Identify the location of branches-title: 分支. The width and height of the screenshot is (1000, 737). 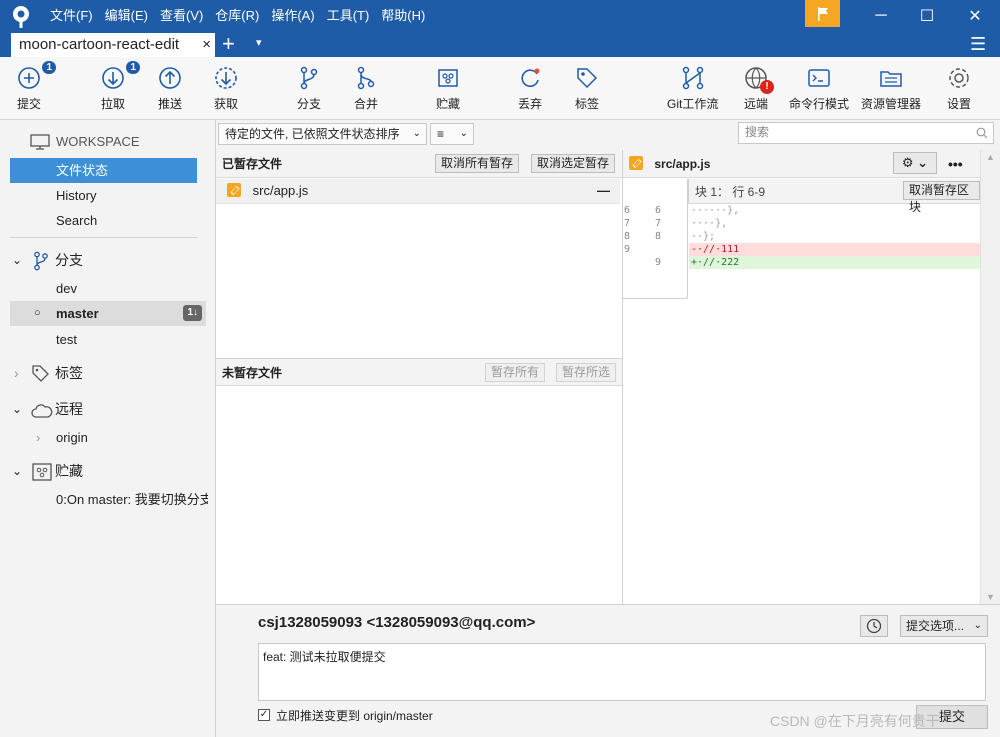
(69, 260).